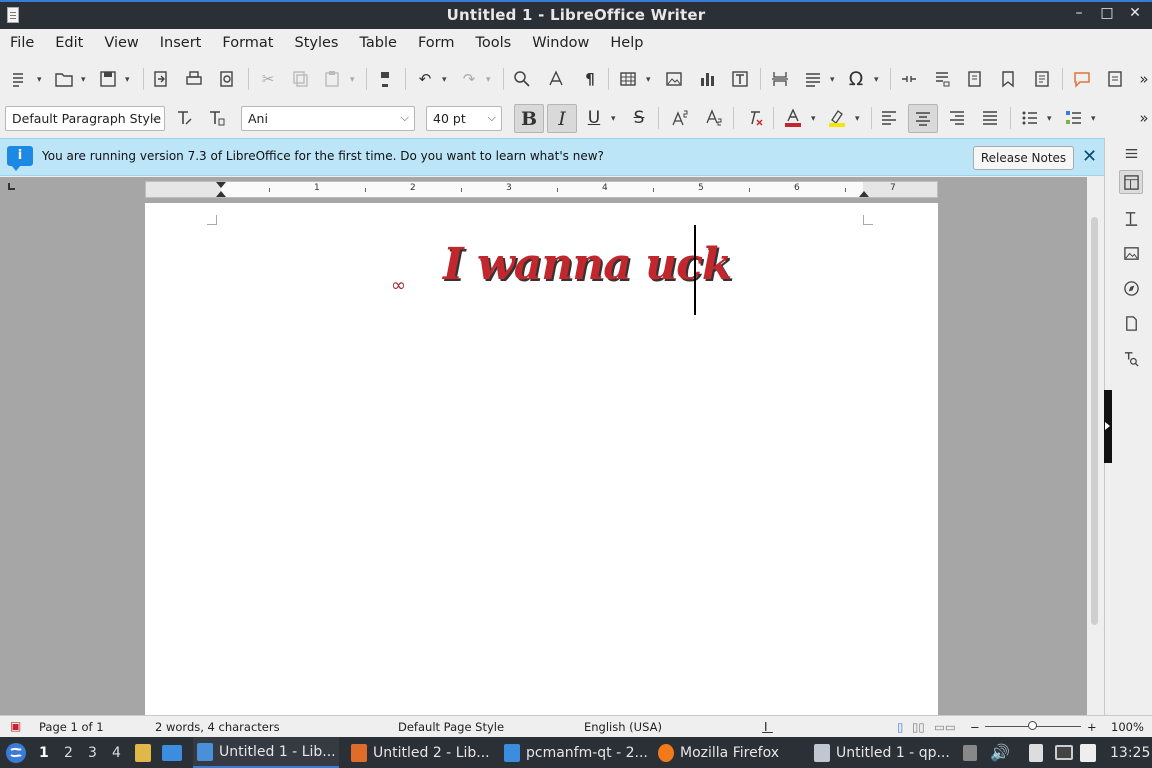 This screenshot has height=768, width=1152. What do you see at coordinates (626, 43) in the screenshot?
I see `menu-help: Help` at bounding box center [626, 43].